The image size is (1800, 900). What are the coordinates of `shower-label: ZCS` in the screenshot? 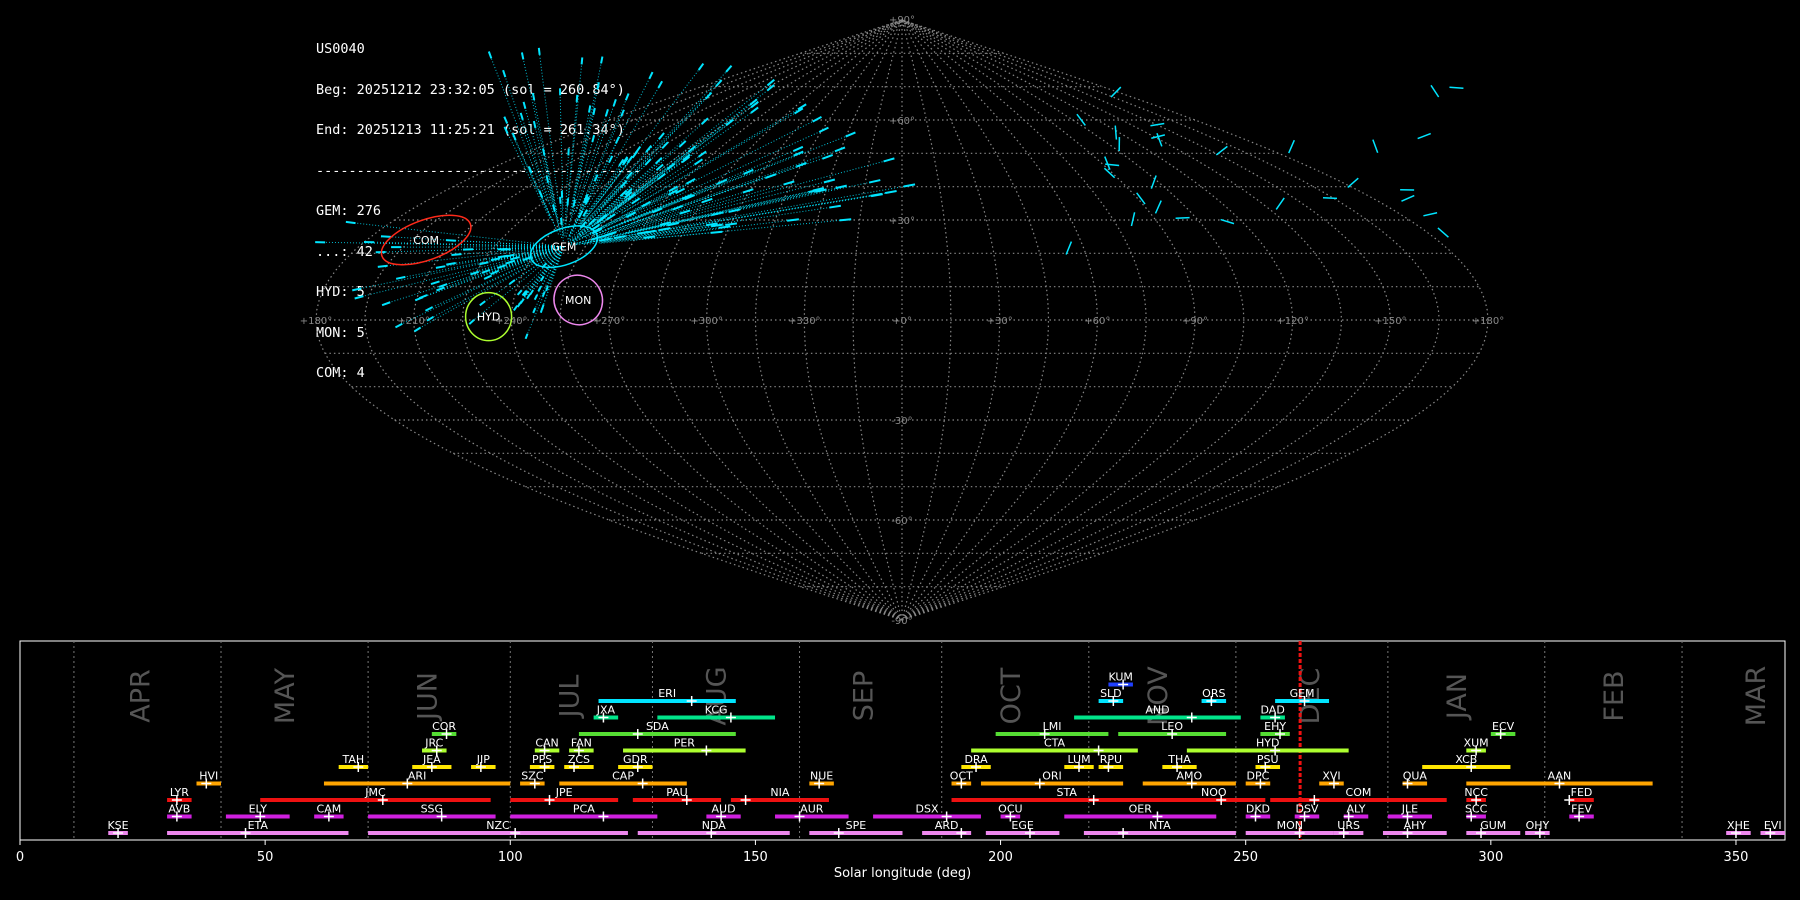 It's located at (579, 759).